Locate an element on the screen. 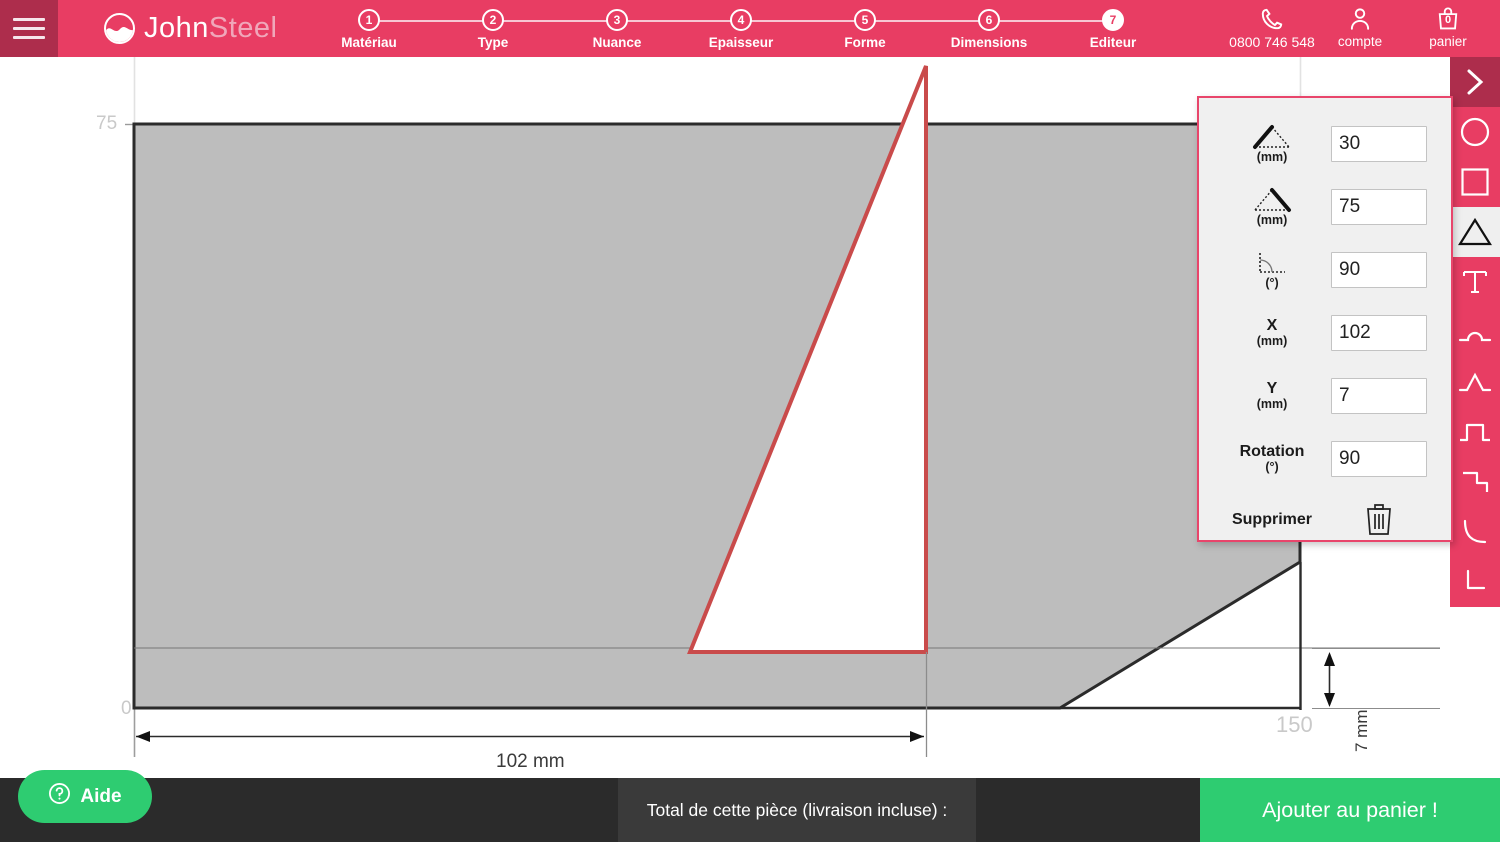  step-number: 4 is located at coordinates (741, 20).